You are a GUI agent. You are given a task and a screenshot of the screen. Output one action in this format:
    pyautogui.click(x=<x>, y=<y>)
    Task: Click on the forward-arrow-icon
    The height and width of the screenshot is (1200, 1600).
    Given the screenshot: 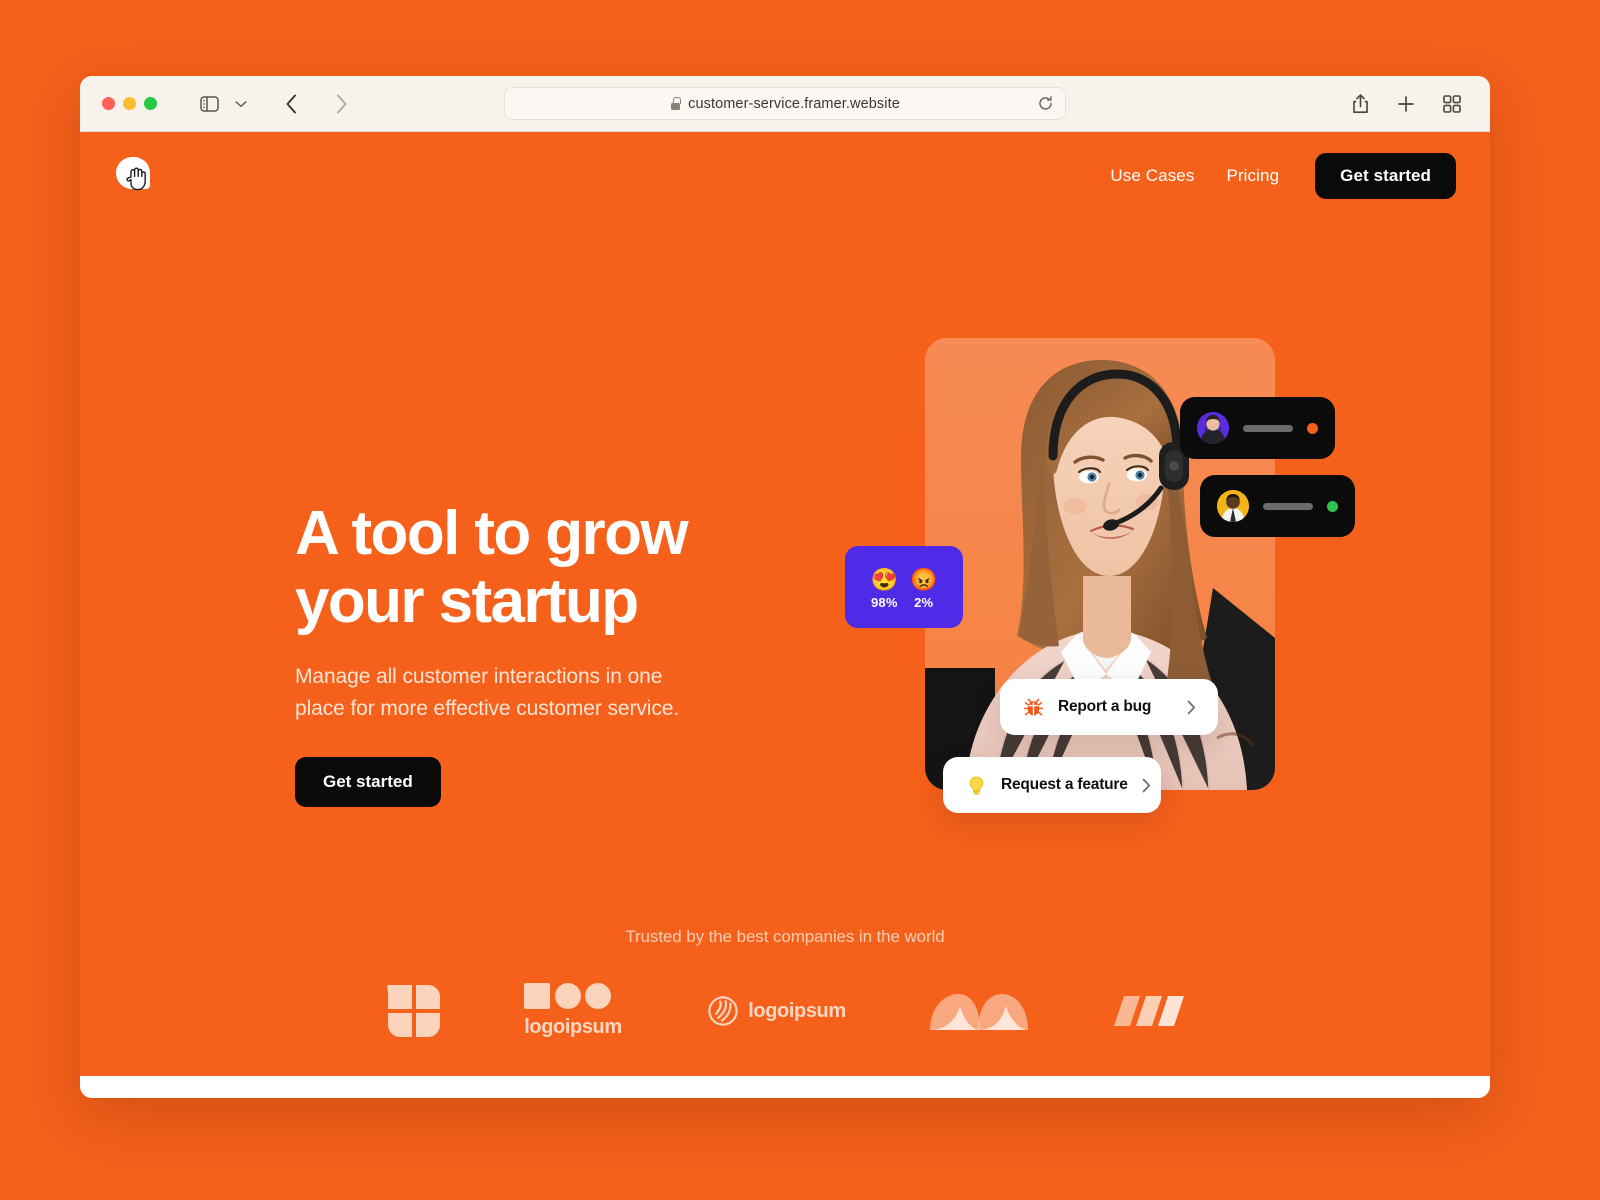 What is the action you would take?
    pyautogui.click(x=341, y=104)
    